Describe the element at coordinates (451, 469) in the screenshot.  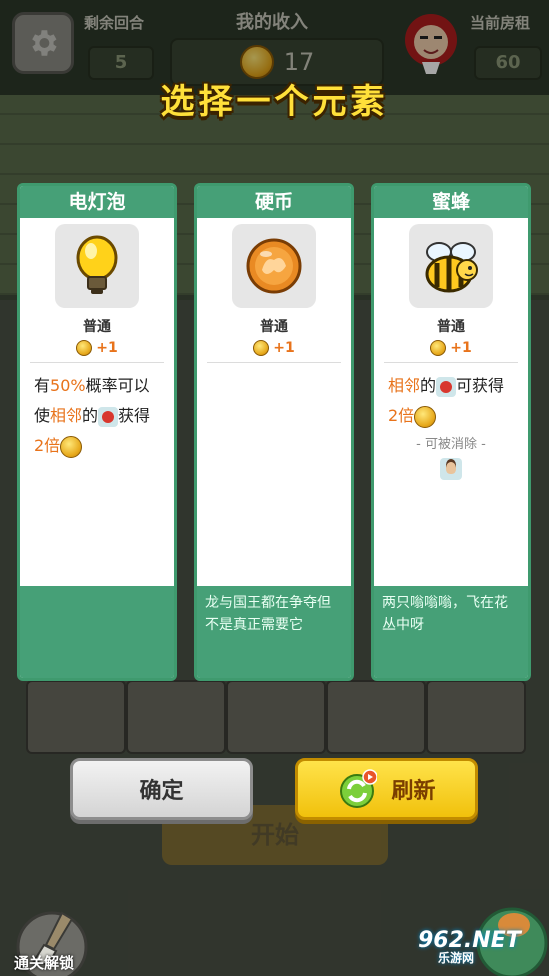
I see `person-icon` at that location.